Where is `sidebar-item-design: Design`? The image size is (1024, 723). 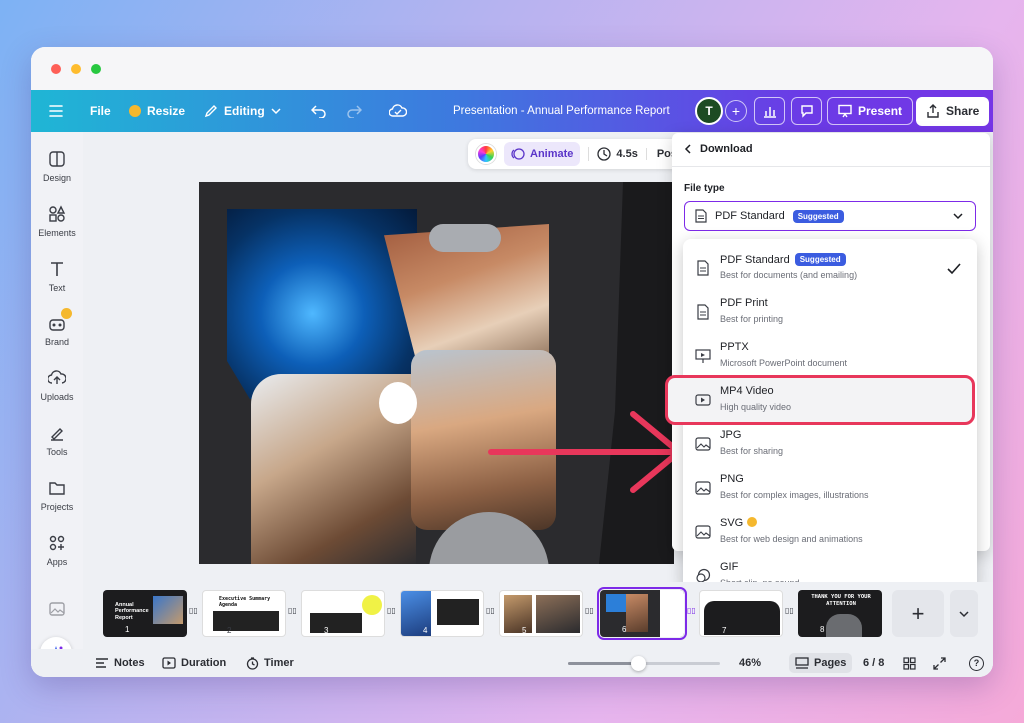
sidebar-item-design: Design is located at coordinates (57, 166).